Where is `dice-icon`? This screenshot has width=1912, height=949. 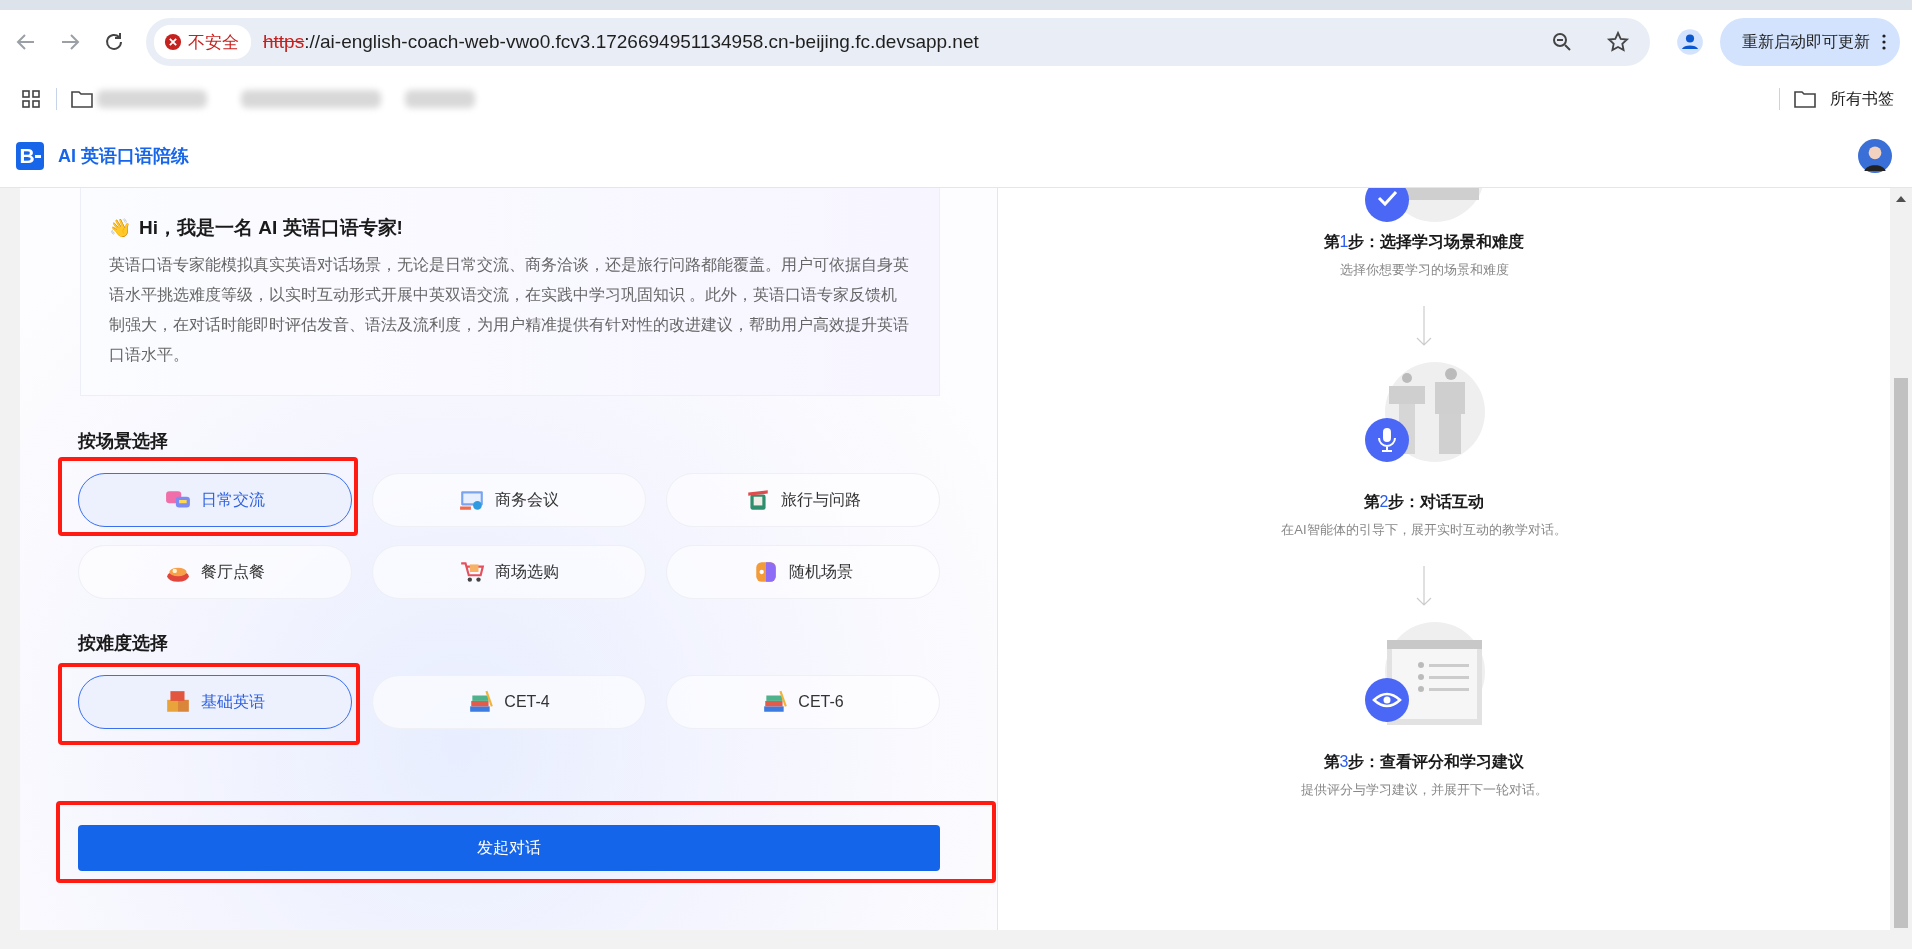
dice-icon is located at coordinates (766, 572).